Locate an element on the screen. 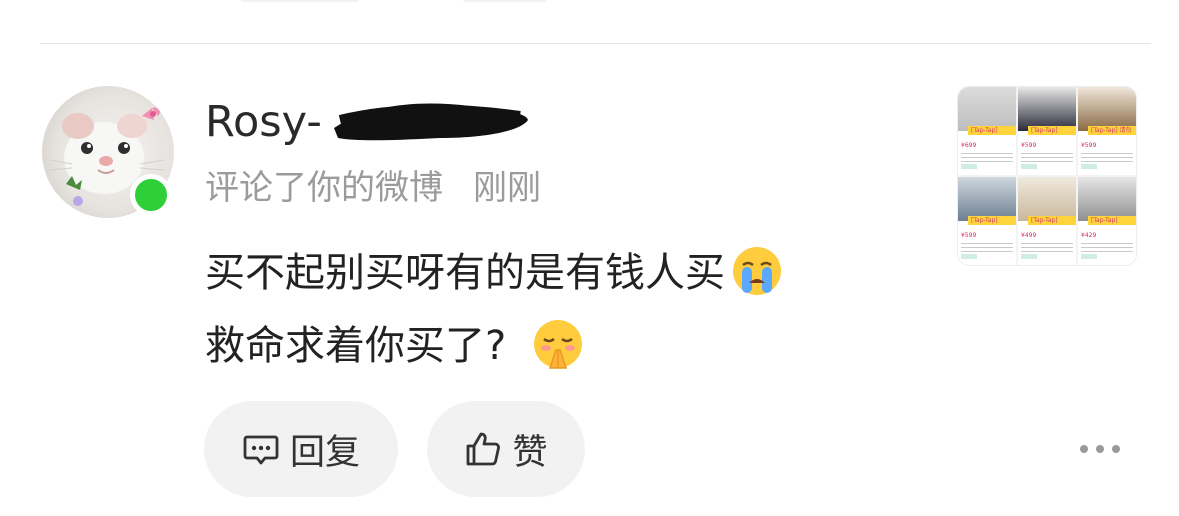 This screenshot has width=1179, height=516. reply-label: 回复 is located at coordinates (324, 452).